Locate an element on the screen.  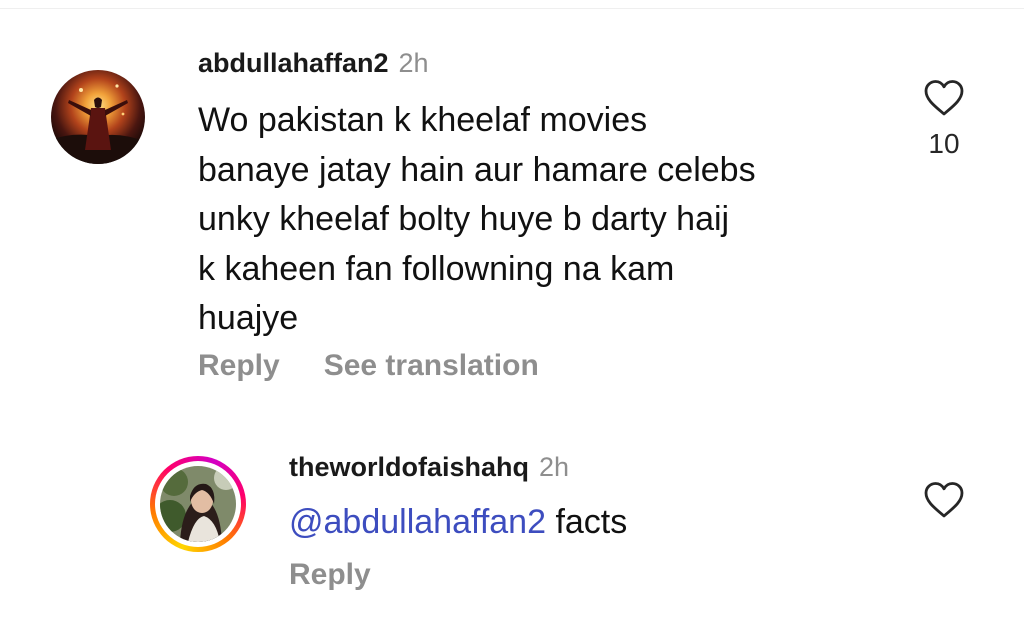
comment-header: abdullahaffan2 2h is located at coordinates (313, 66).